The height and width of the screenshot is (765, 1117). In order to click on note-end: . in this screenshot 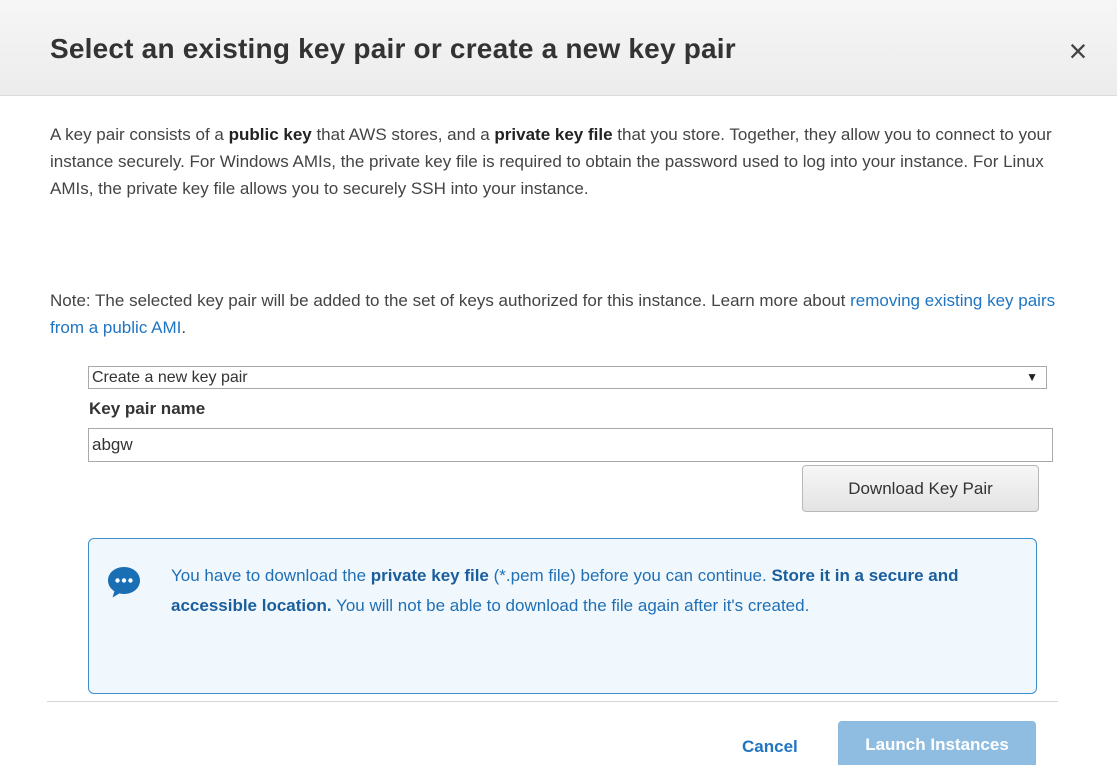, I will do `click(184, 327)`.